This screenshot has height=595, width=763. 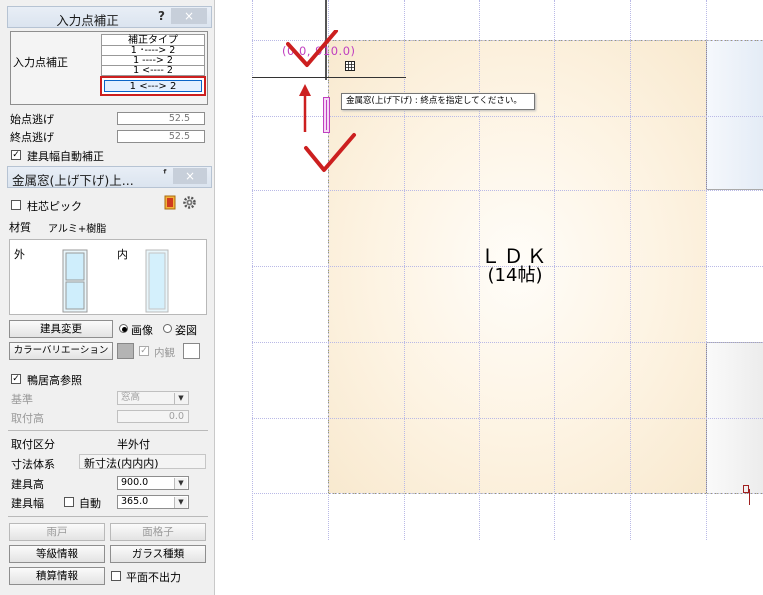 What do you see at coordinates (32, 119) in the screenshot?
I see `start-offset-label: 始点逃げ` at bounding box center [32, 119].